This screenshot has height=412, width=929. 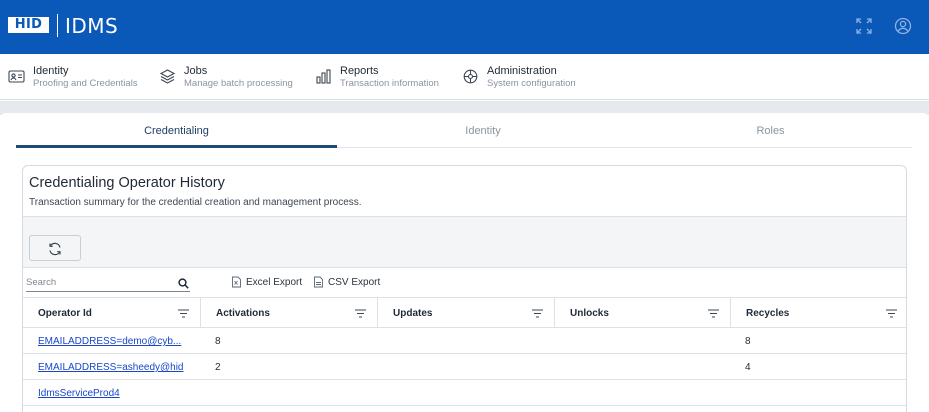 I want to click on activations-cell: 2, so click(x=218, y=367).